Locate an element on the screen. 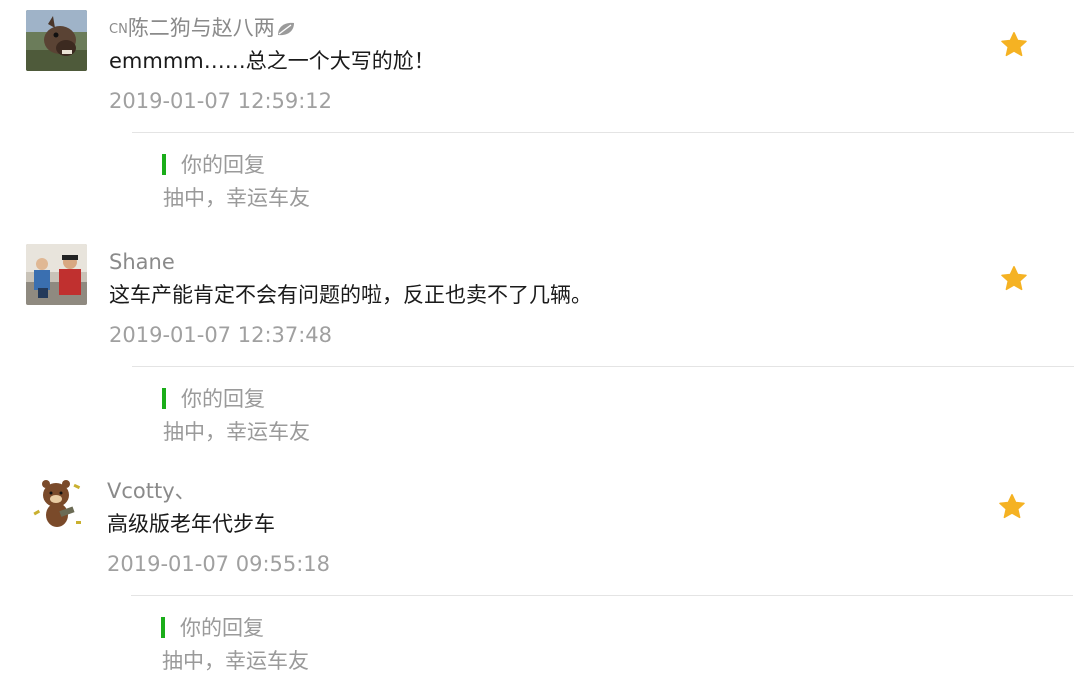 This screenshot has width=1080, height=693. comment-content: emmmm……总之一个大写的尬！ is located at coordinates (272, 61).